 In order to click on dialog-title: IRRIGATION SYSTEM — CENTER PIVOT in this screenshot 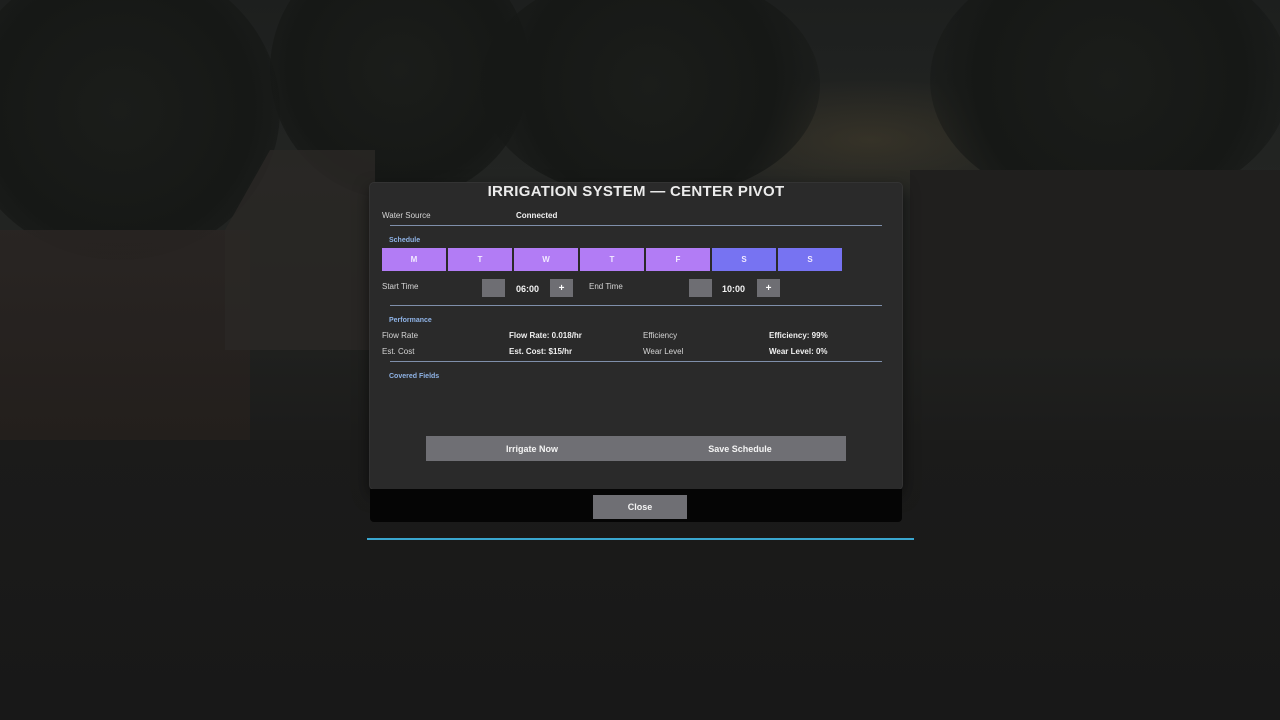, I will do `click(636, 191)`.